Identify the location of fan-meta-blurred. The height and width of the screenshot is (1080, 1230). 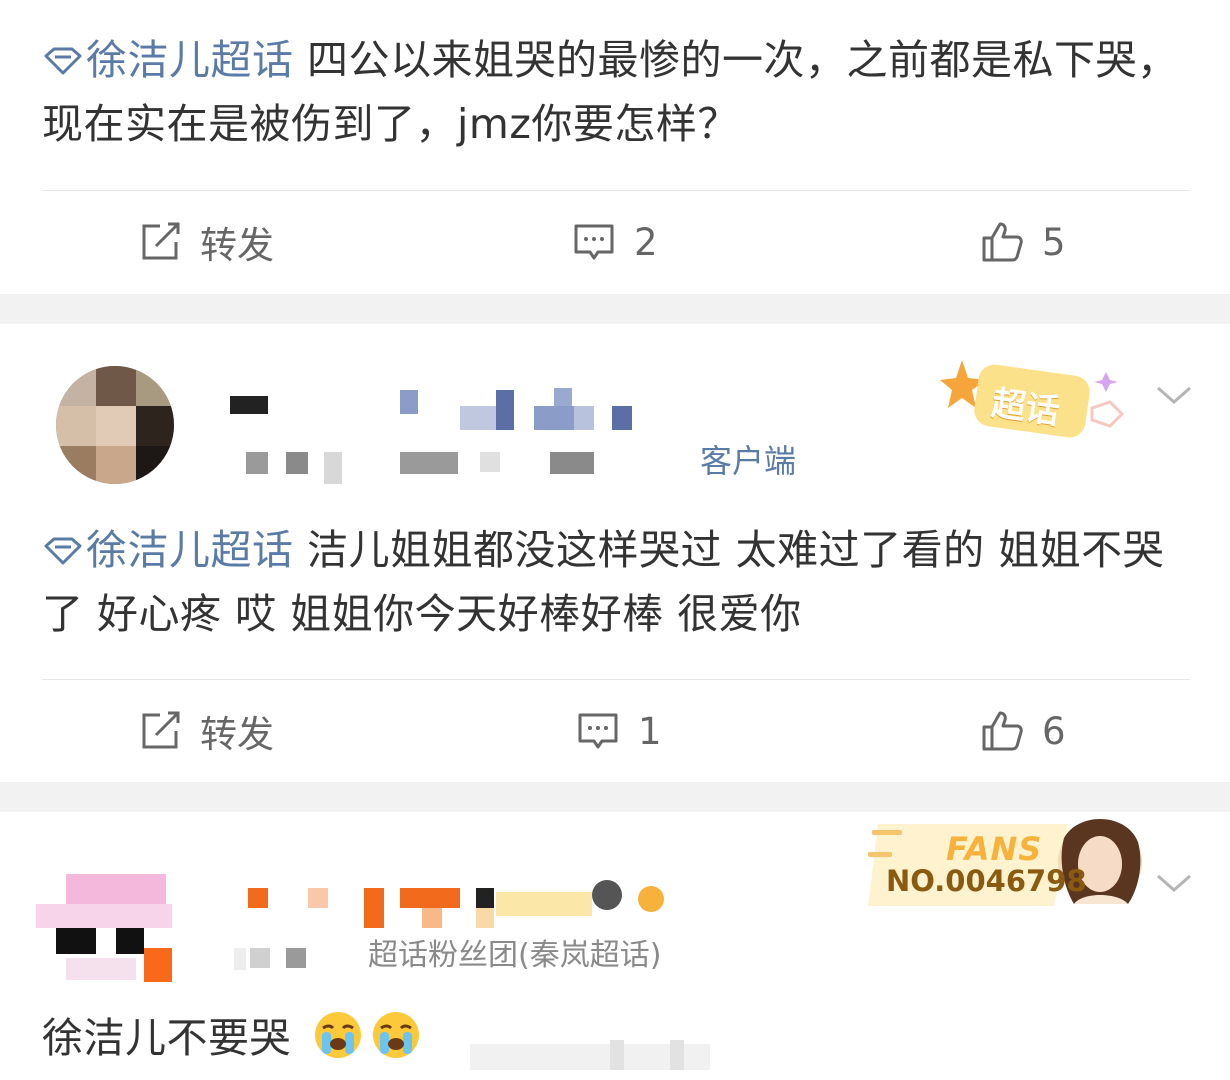
(295, 962).